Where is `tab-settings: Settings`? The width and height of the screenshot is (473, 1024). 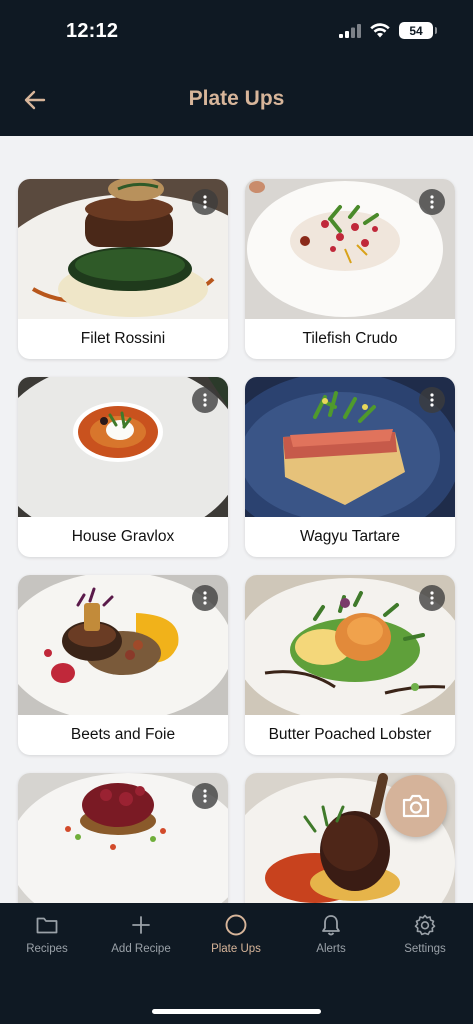 tab-settings: Settings is located at coordinates (425, 934).